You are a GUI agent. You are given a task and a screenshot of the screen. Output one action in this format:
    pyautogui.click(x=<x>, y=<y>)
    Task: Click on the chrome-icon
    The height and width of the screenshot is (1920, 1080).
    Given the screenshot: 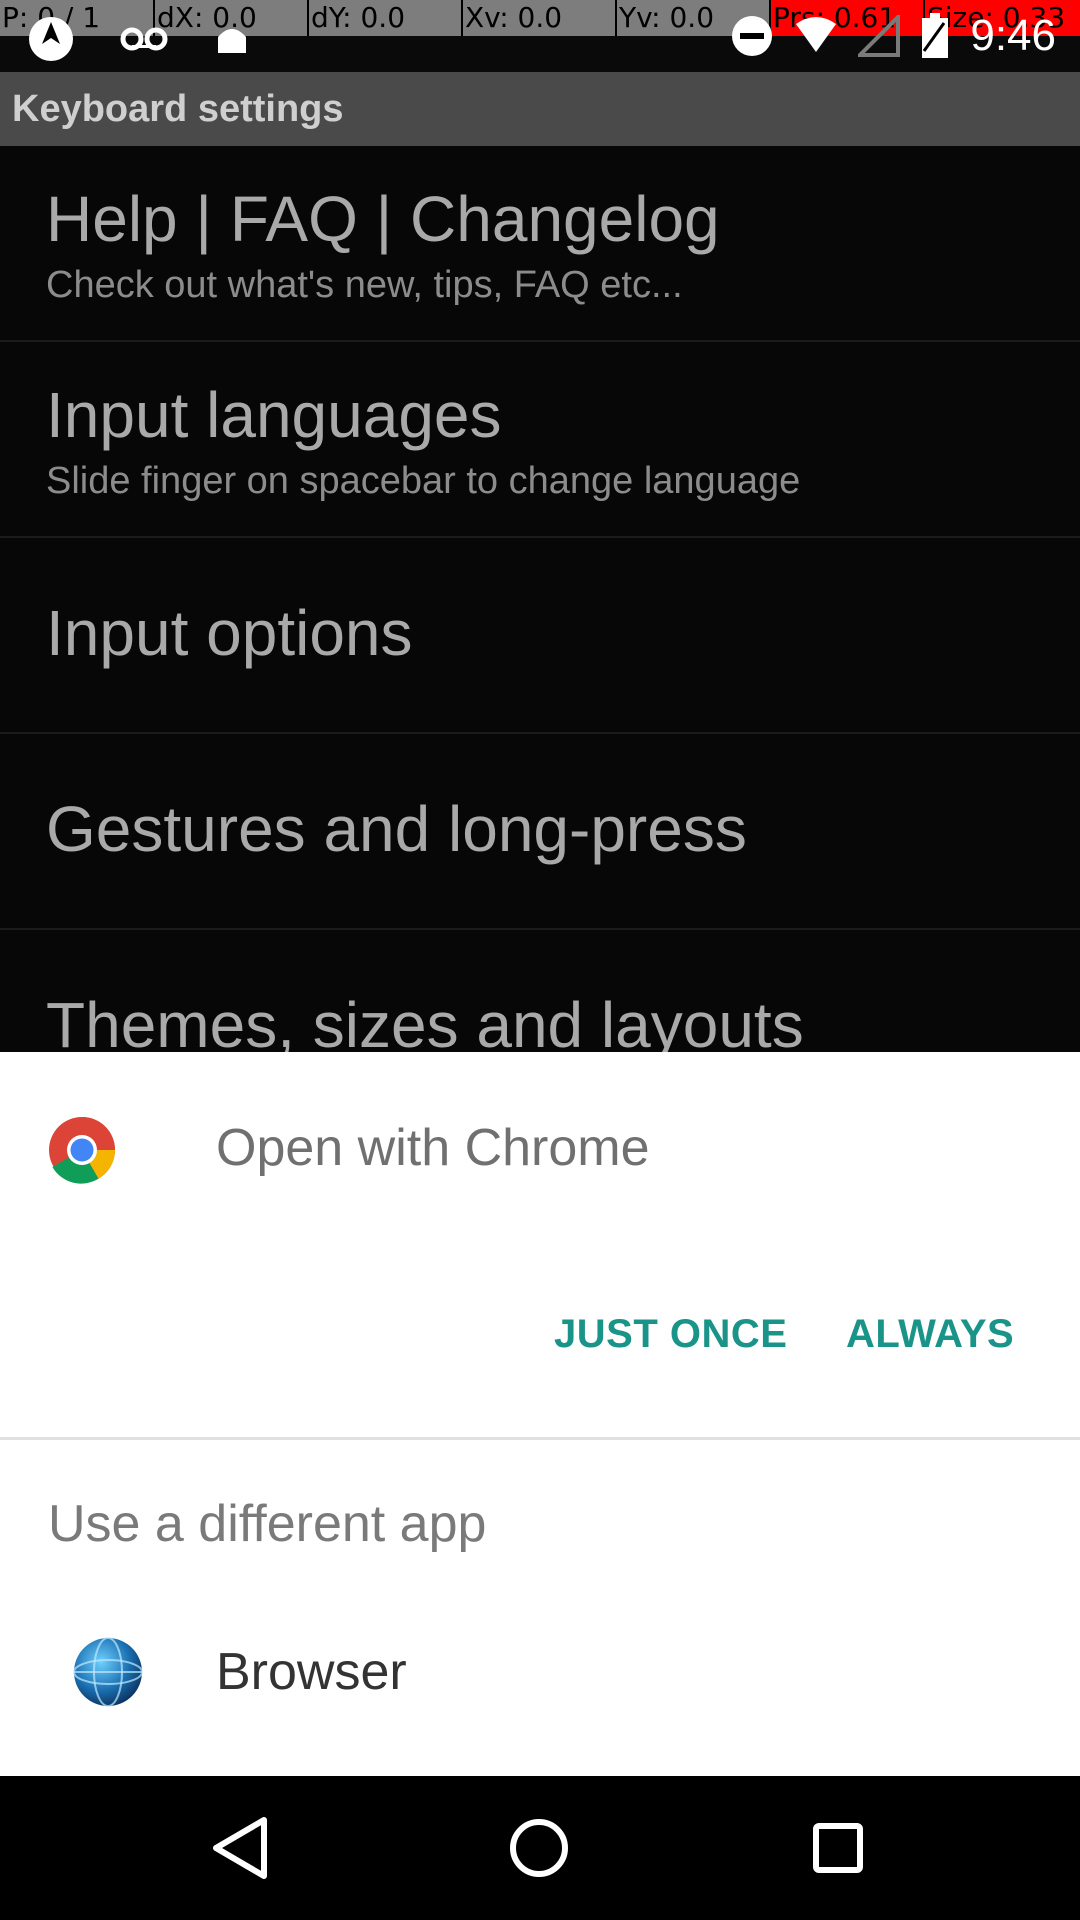 What is the action you would take?
    pyautogui.click(x=82, y=1150)
    